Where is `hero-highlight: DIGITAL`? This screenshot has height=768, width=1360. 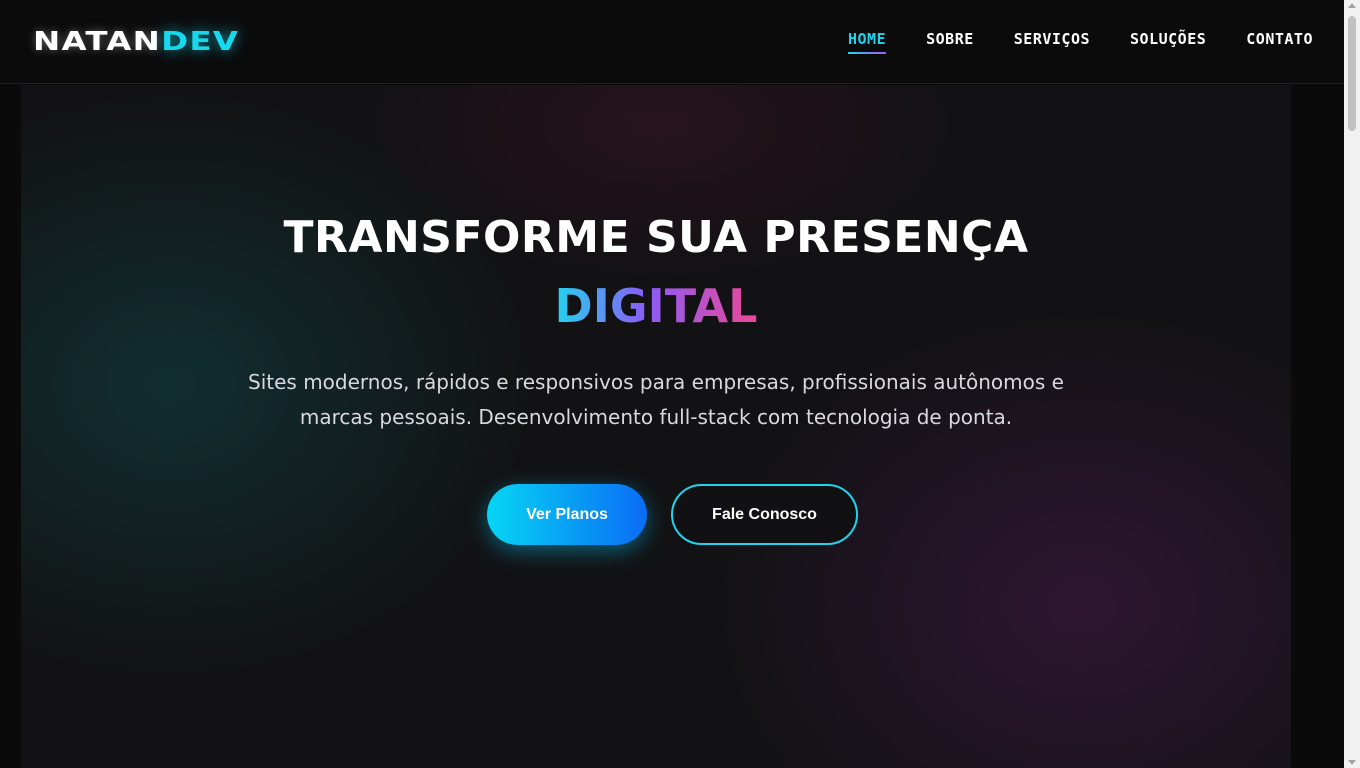
hero-highlight: DIGITAL is located at coordinates (656, 306).